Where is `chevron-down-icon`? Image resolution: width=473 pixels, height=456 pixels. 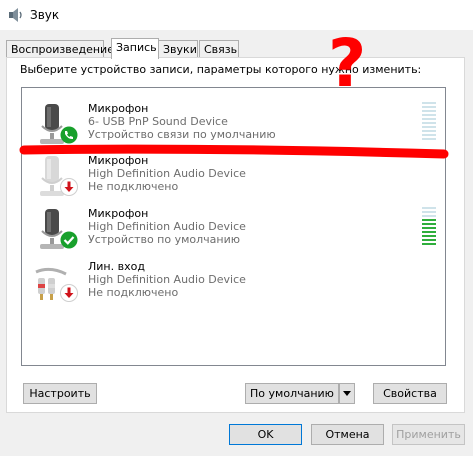 chevron-down-icon is located at coordinates (347, 393).